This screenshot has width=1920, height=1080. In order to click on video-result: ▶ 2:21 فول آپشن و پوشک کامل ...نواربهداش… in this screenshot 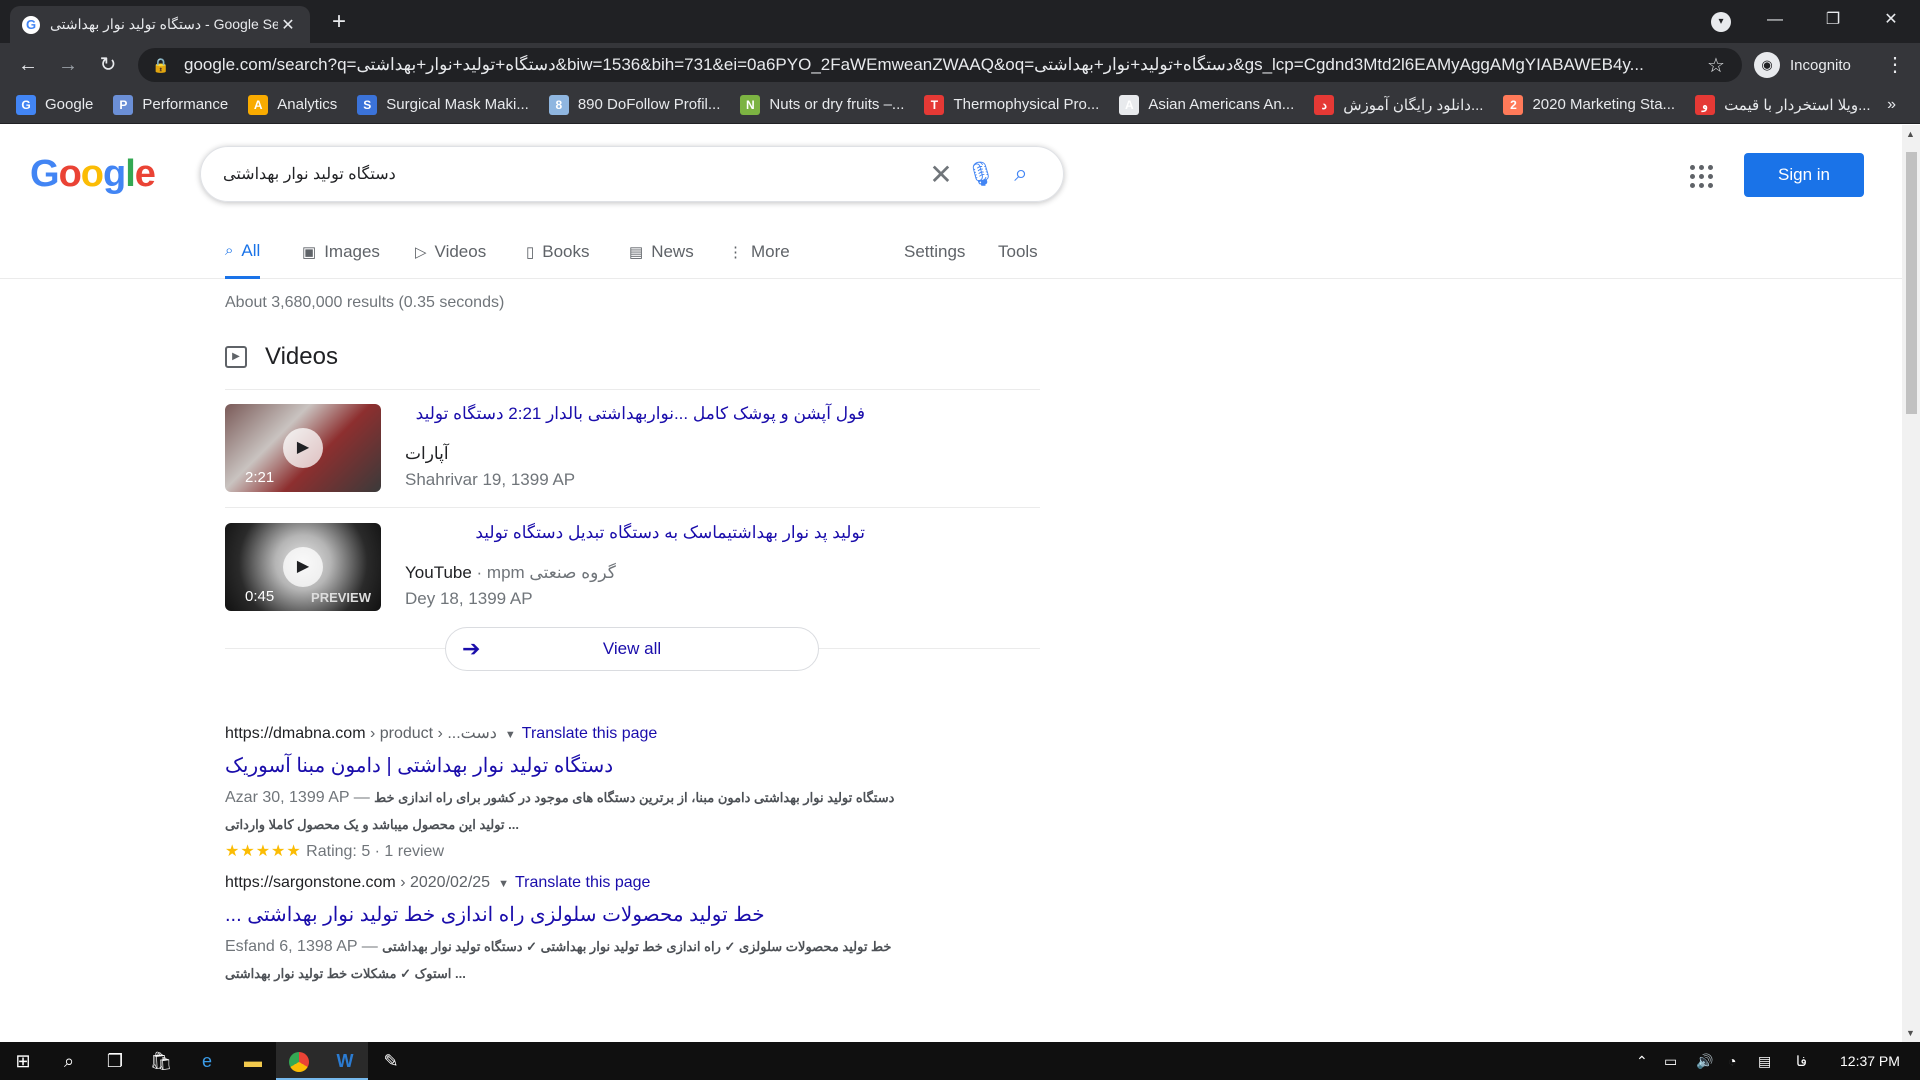, I will do `click(632, 448)`.